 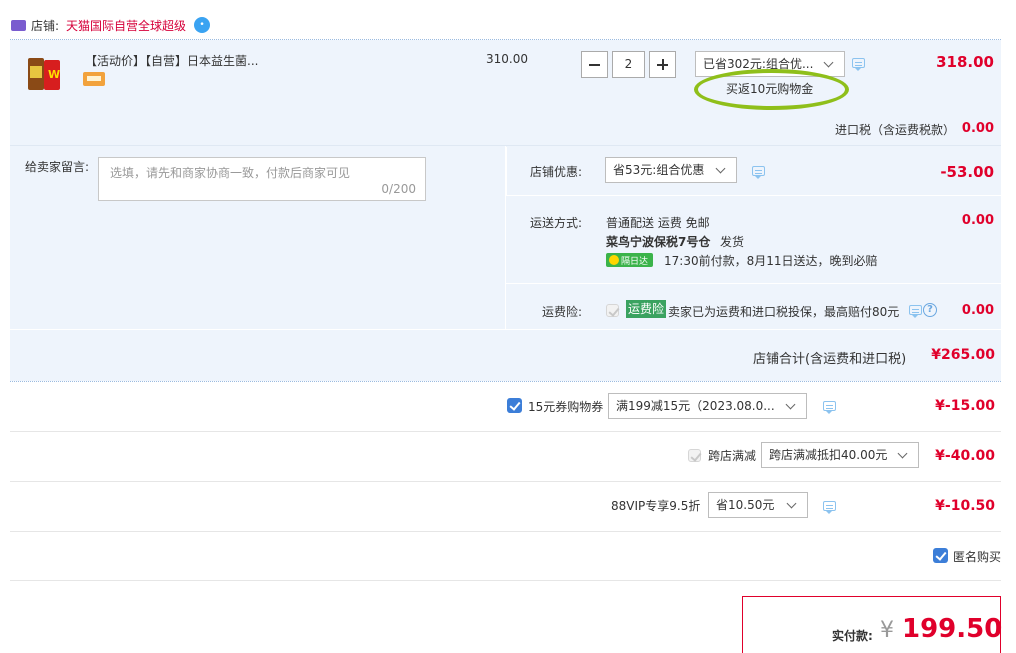 What do you see at coordinates (872, 624) in the screenshot?
I see `payment-summary-box: 实付款: ¥ 199.50` at bounding box center [872, 624].